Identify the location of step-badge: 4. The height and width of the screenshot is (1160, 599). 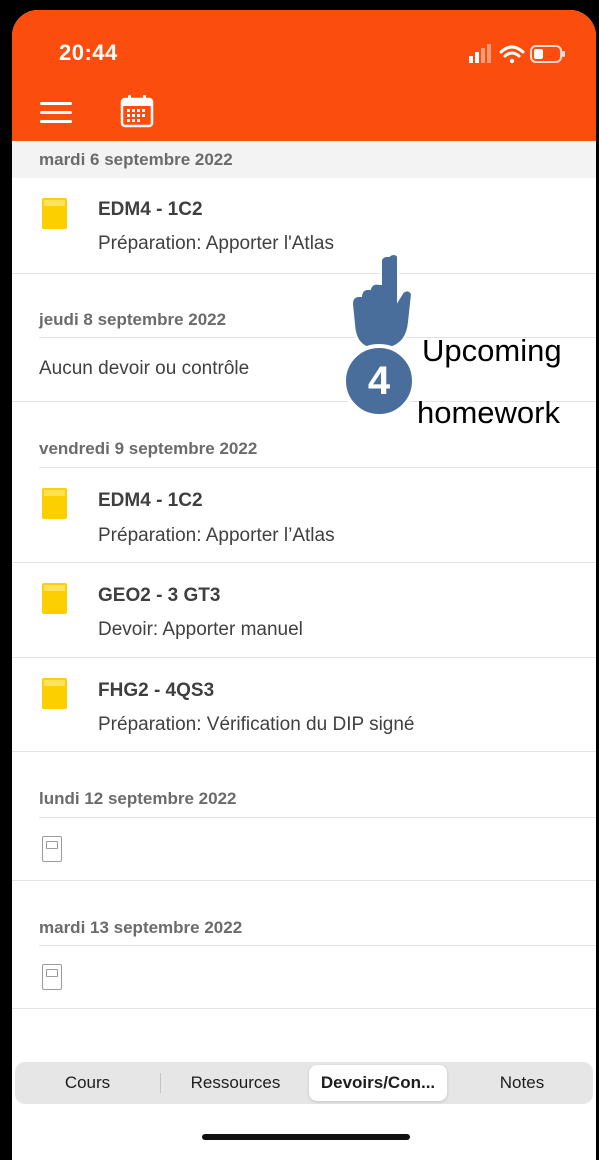
(379, 381).